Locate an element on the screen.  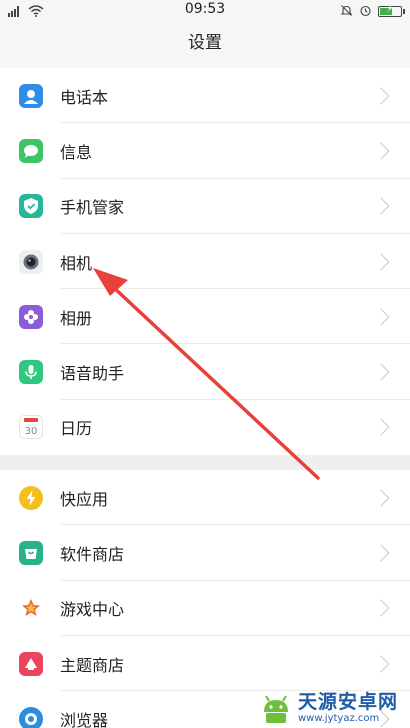
settings-row-label: 浏览器 is located at coordinates (84, 719).